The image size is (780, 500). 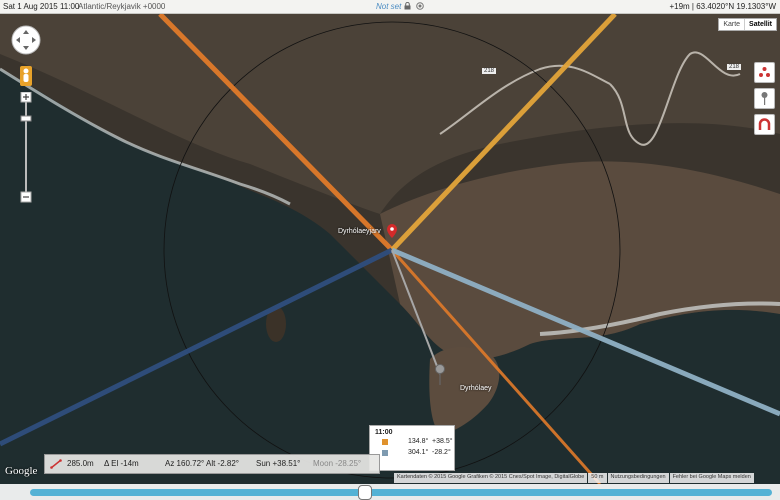 I want to click on magnet-button, so click(x=764, y=124).